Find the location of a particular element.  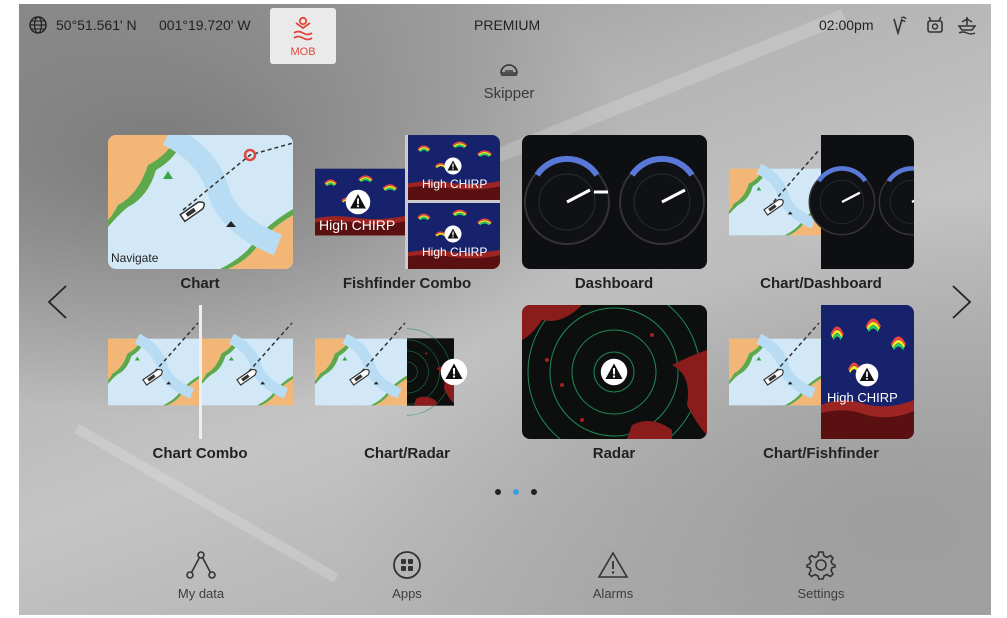

nav-alarms: Alarms is located at coordinates (613, 575).